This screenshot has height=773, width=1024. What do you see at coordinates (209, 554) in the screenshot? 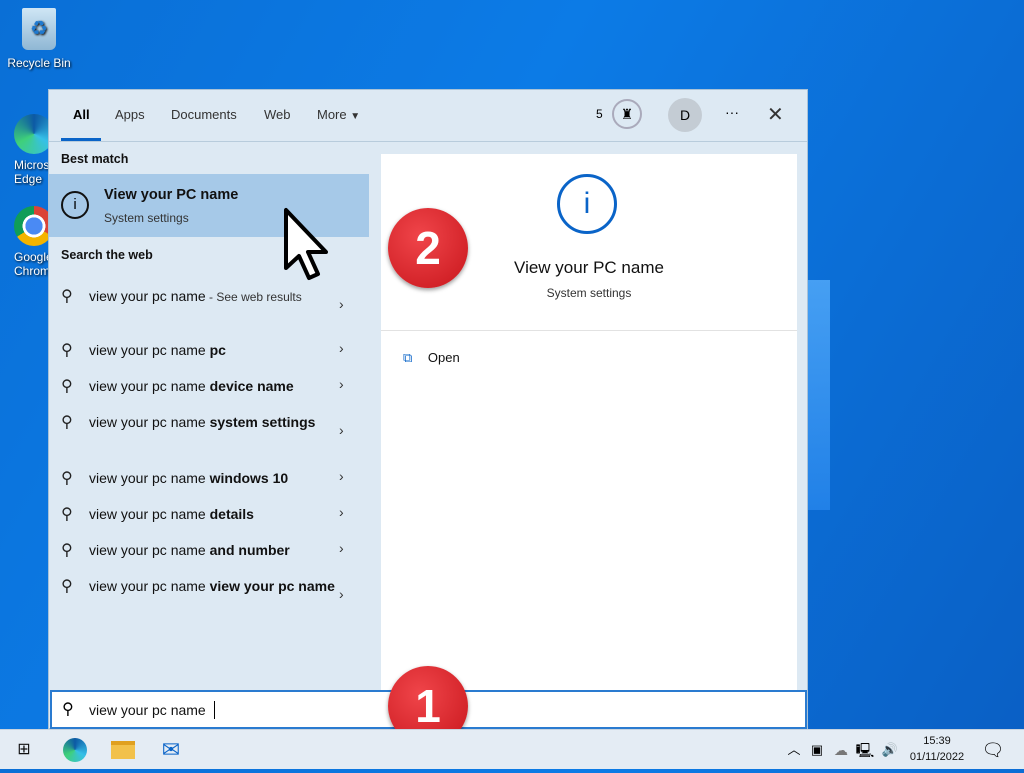
I see `web-result-item: ⚲ view your pc name and number ›` at bounding box center [209, 554].